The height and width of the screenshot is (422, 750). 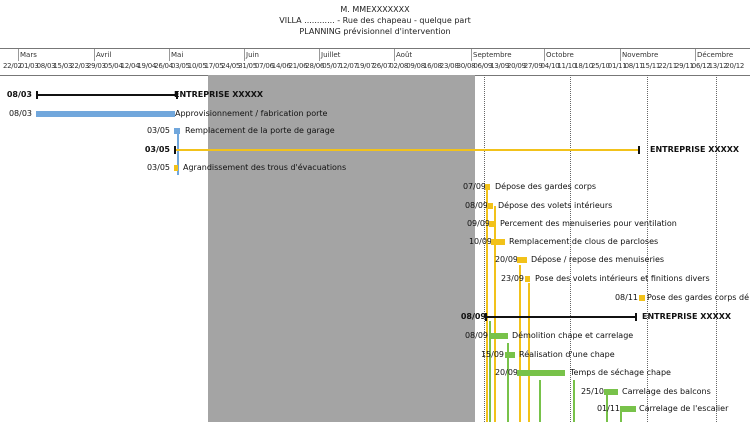 I want to click on task-start-date: 08/11, so click(x=626, y=297).